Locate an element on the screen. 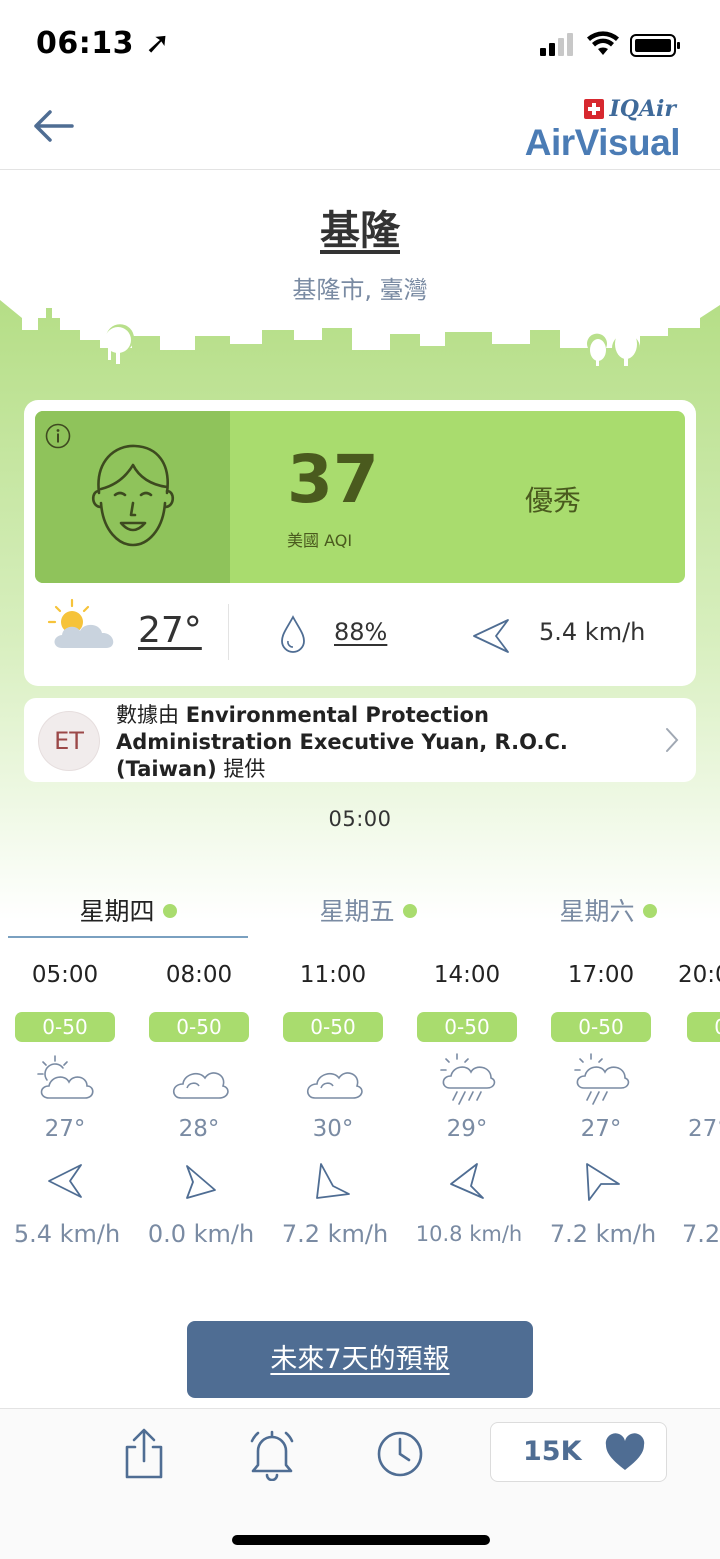  status-icons is located at coordinates (610, 44).